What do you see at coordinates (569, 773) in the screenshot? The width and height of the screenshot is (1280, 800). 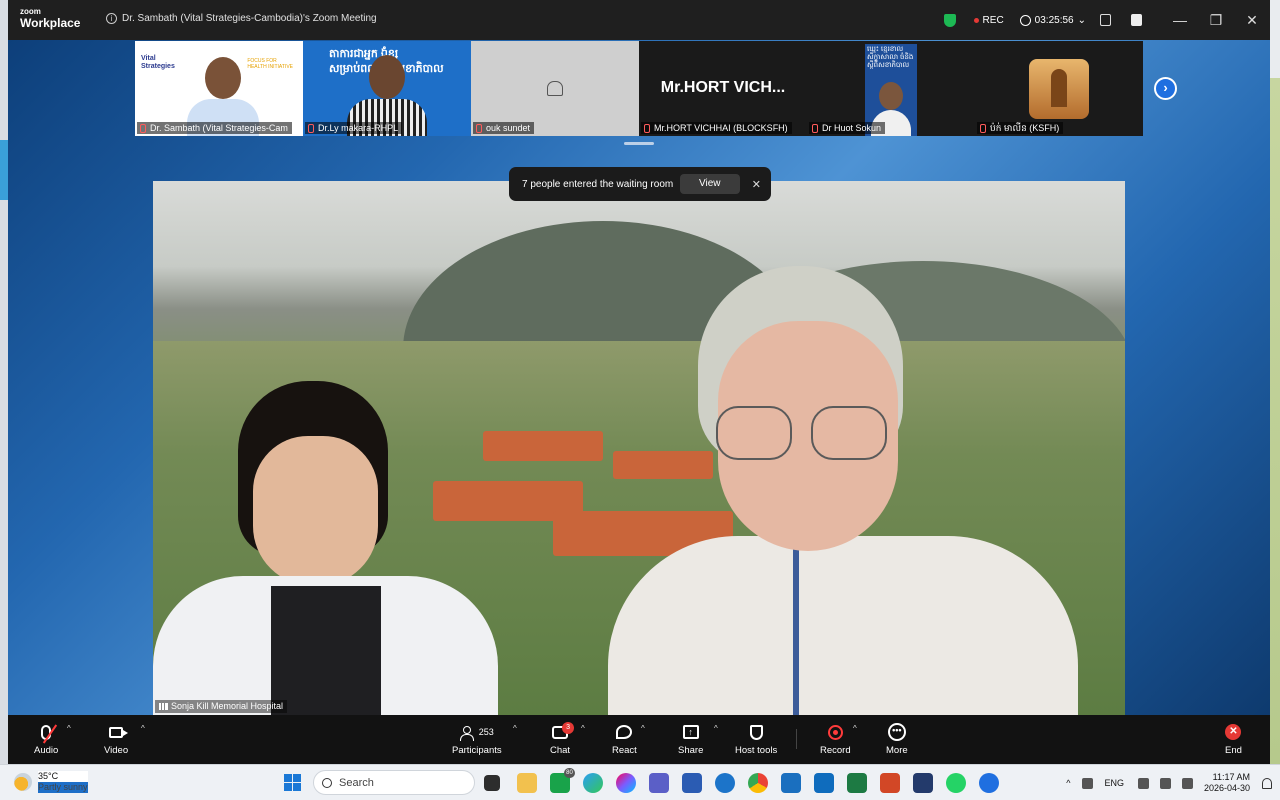 I see `edge-badge: 80` at bounding box center [569, 773].